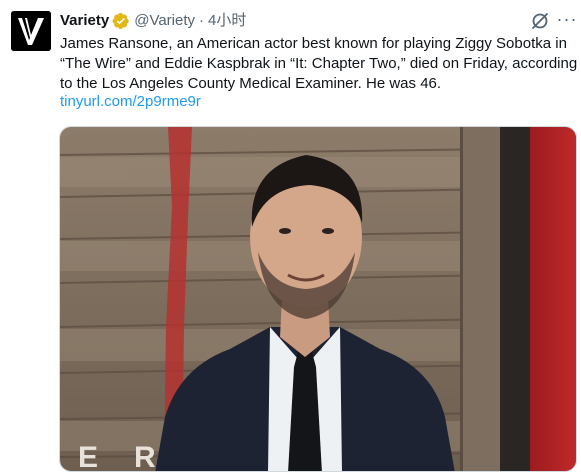 The height and width of the screenshot is (475, 581). Describe the element at coordinates (227, 21) in the screenshot. I see `timestamp: 4小时` at that location.